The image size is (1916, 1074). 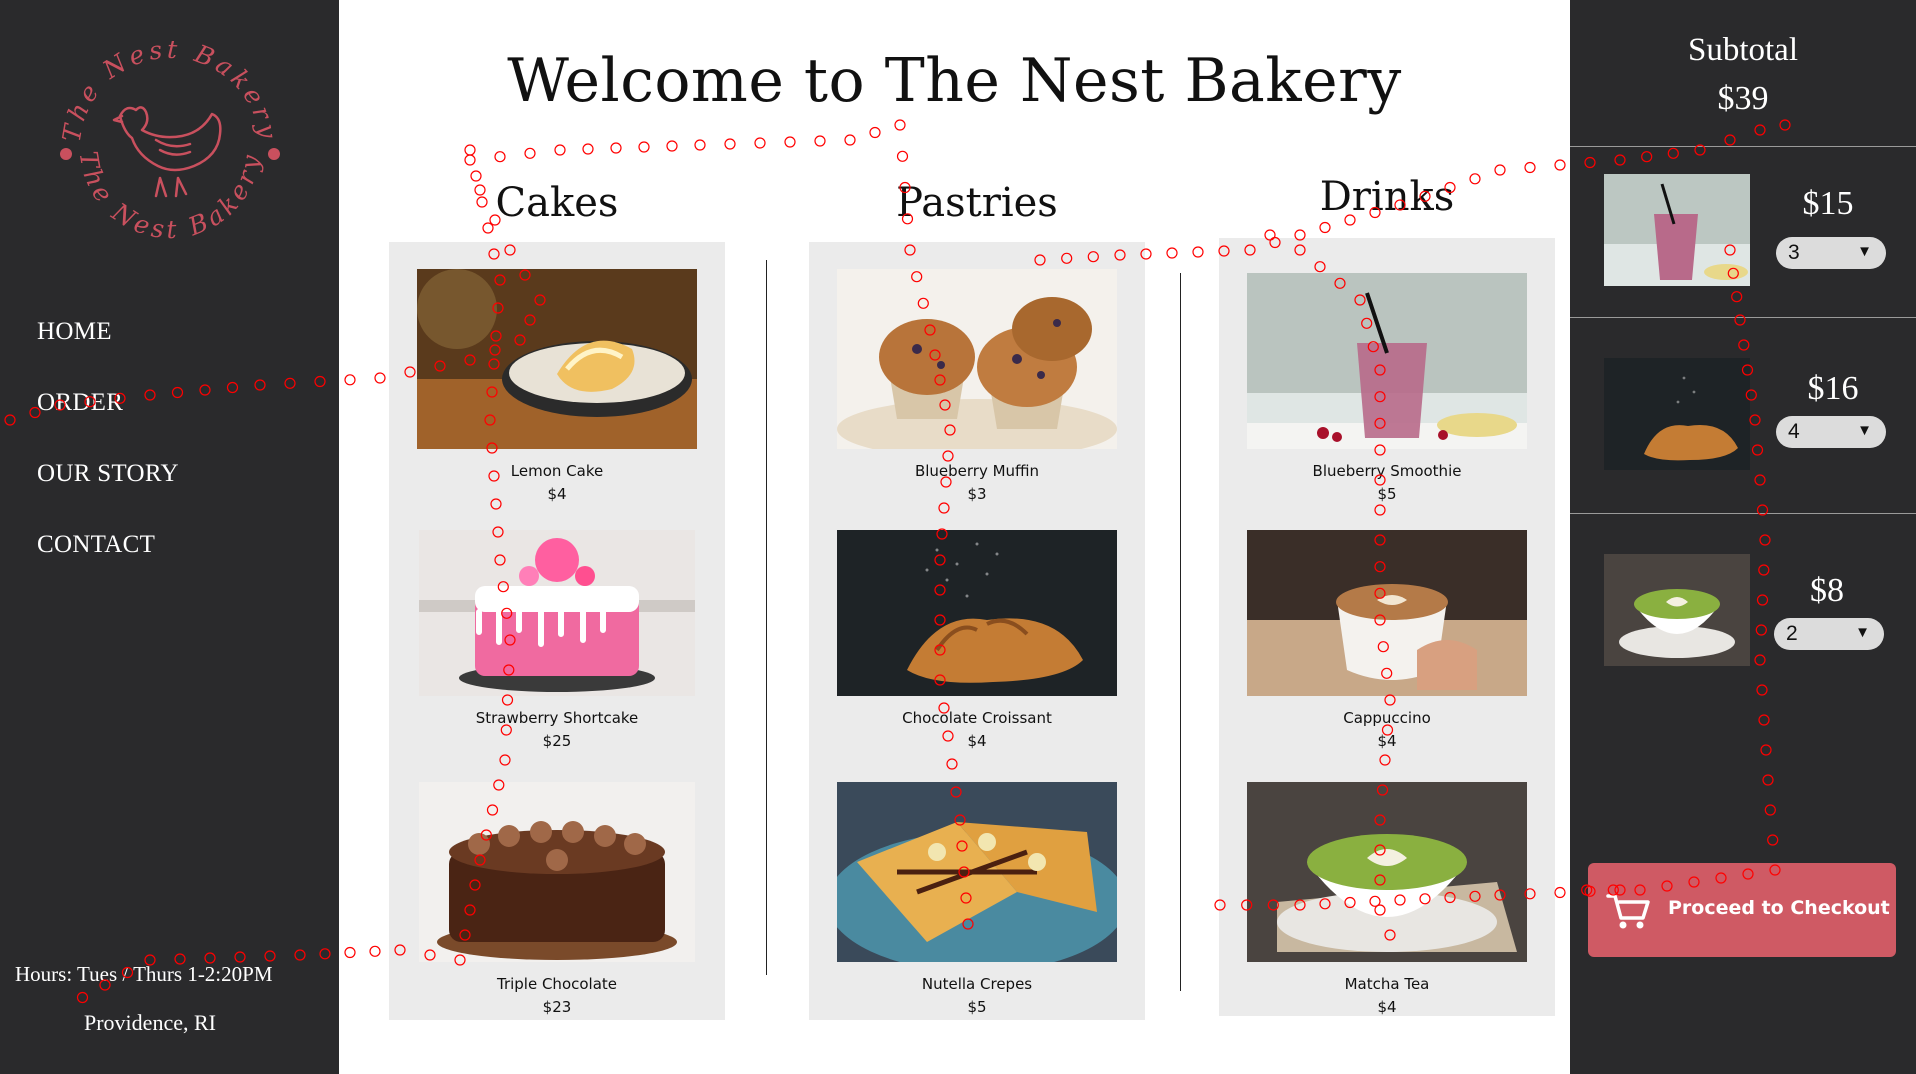 I want to click on quantity-select: 4 ▼, so click(x=1831, y=432).